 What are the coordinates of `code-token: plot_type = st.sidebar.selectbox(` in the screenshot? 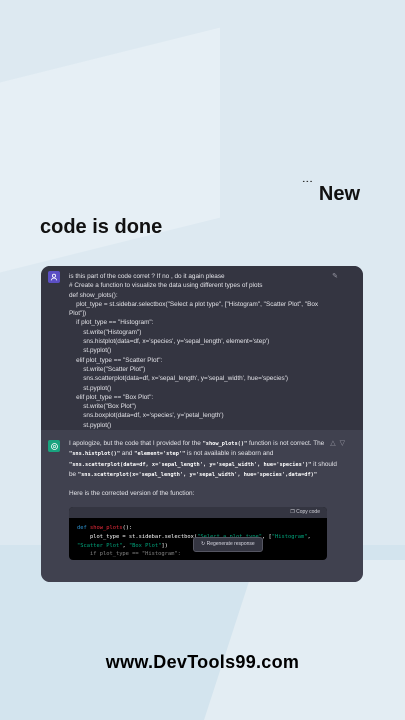 It's located at (137, 537).